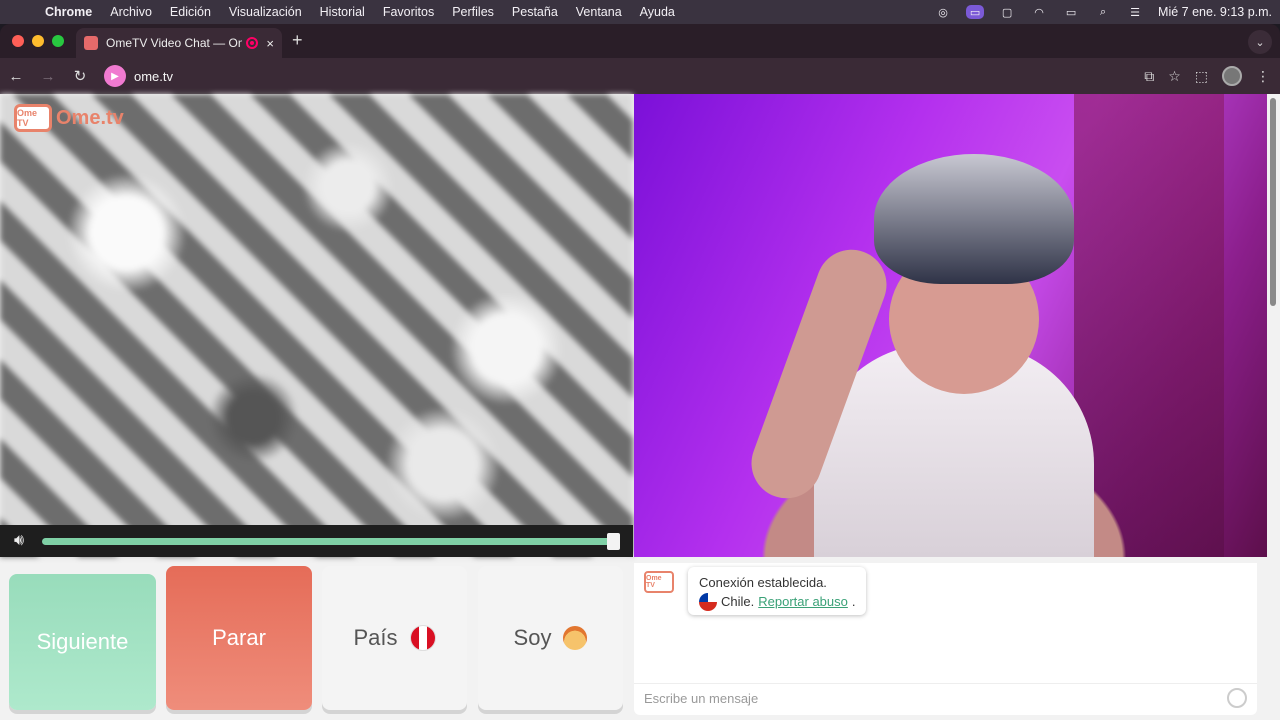  Describe the element at coordinates (68, 12) in the screenshot. I see `menu-app-name: Chrome` at that location.